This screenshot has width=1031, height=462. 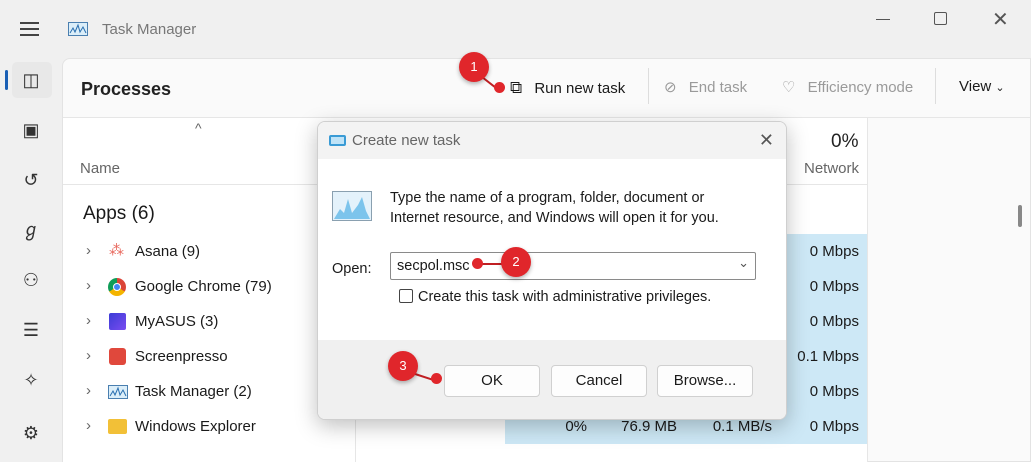 What do you see at coordinates (766, 140) in the screenshot?
I see `dialog-close-button: ✕` at bounding box center [766, 140].